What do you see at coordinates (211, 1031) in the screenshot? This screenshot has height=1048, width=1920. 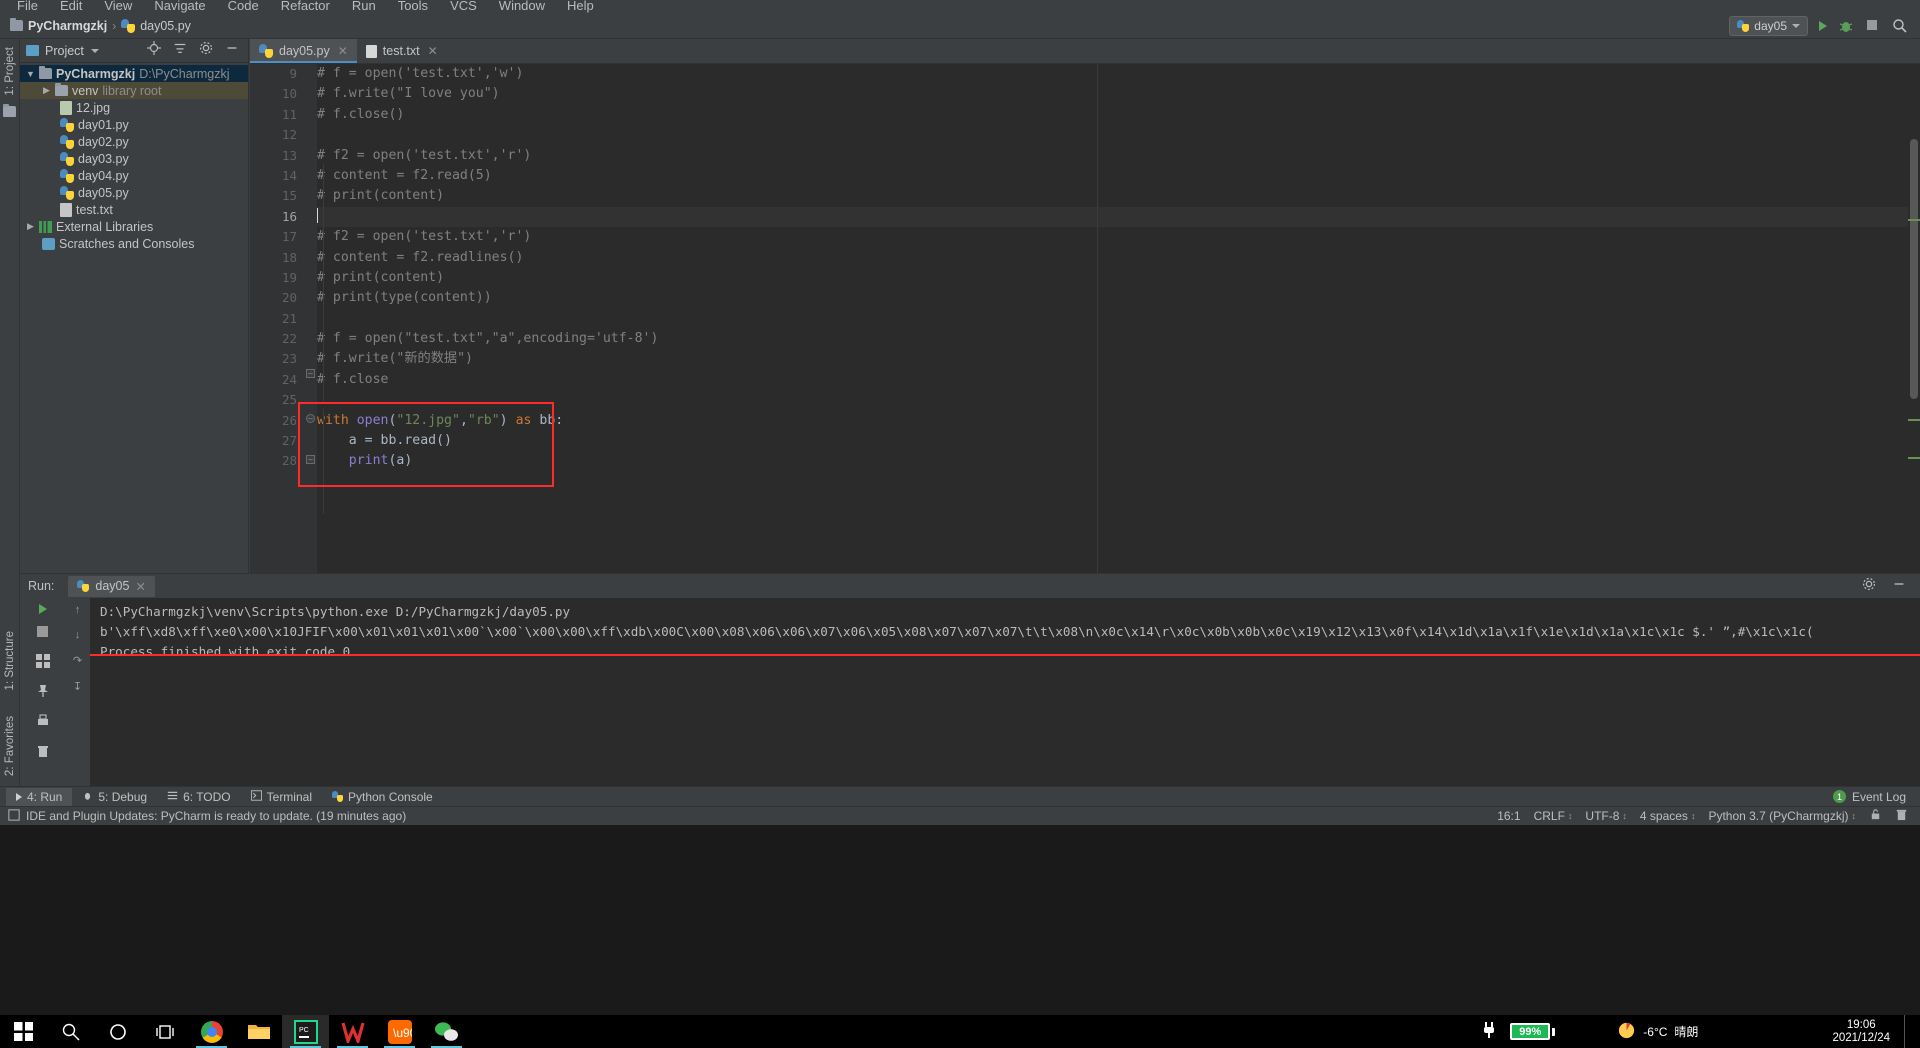 I see `chrome-icon` at bounding box center [211, 1031].